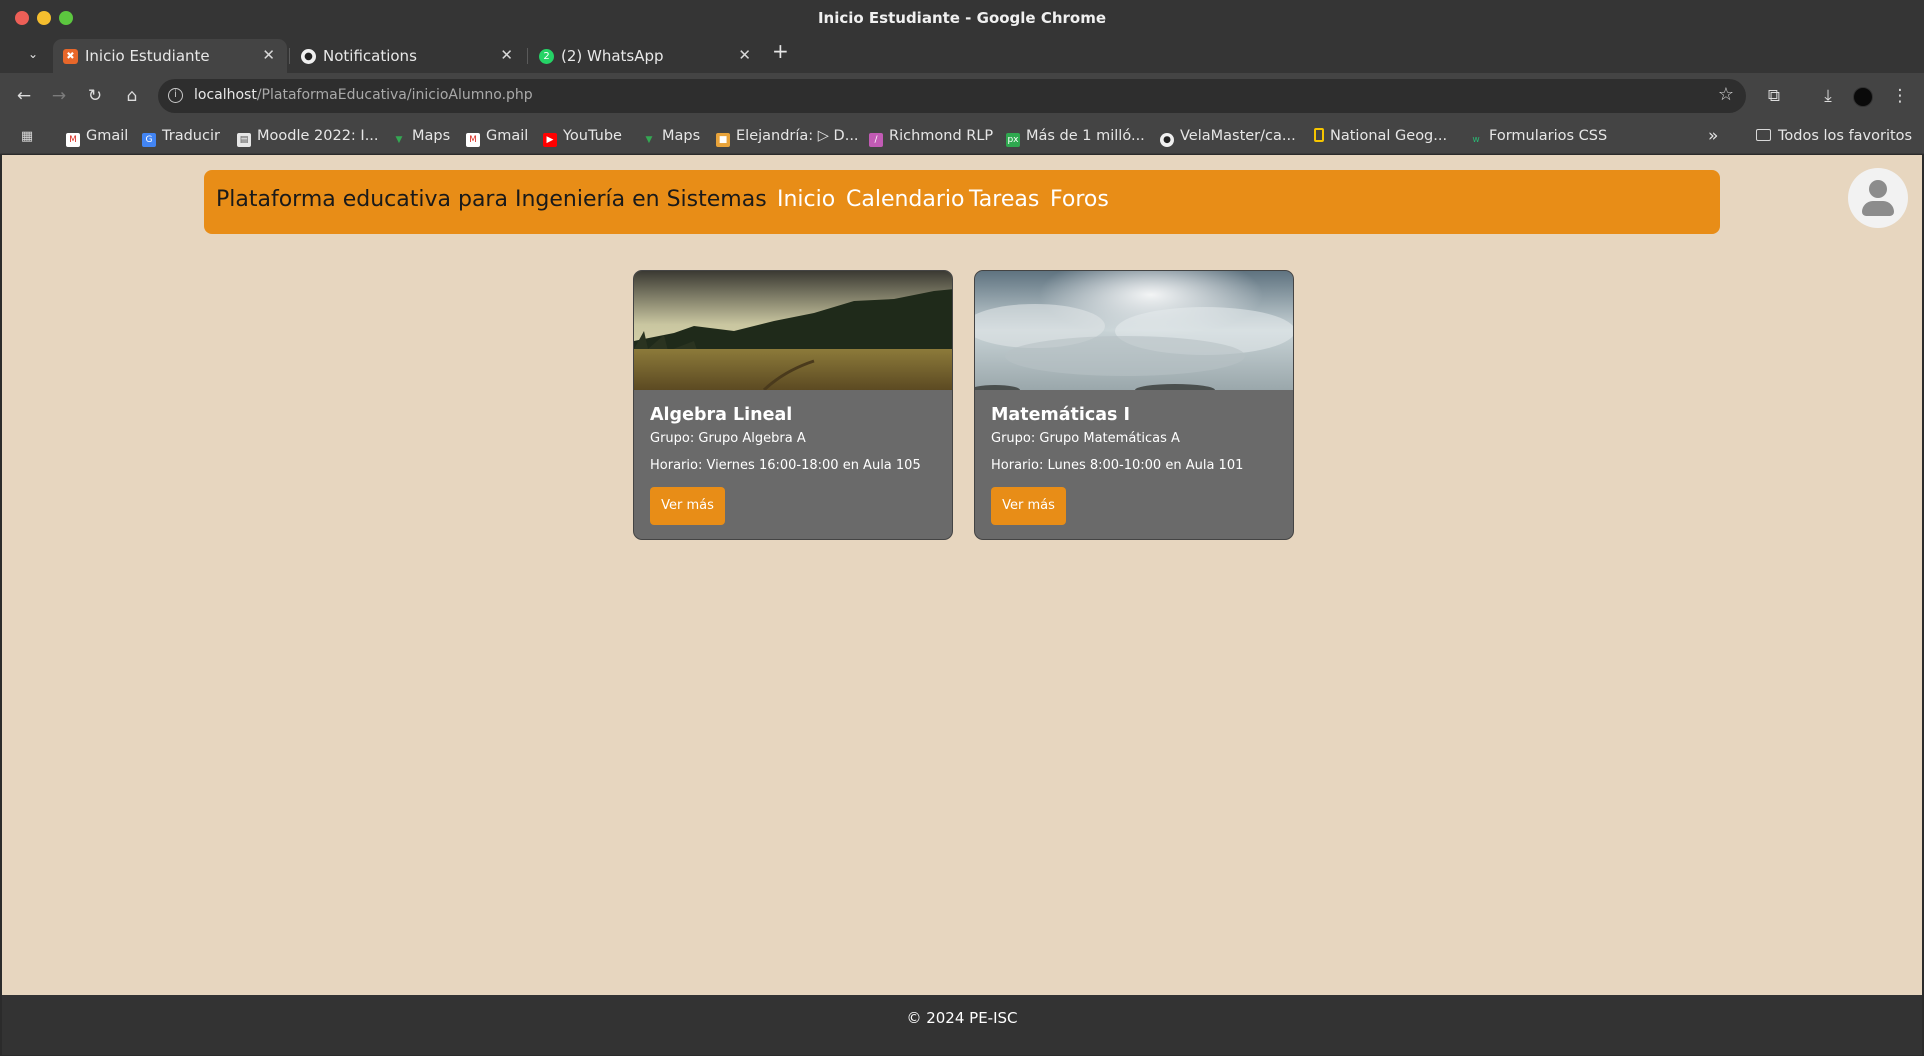  What do you see at coordinates (149, 140) in the screenshot?
I see `translate-icon: G` at bounding box center [149, 140].